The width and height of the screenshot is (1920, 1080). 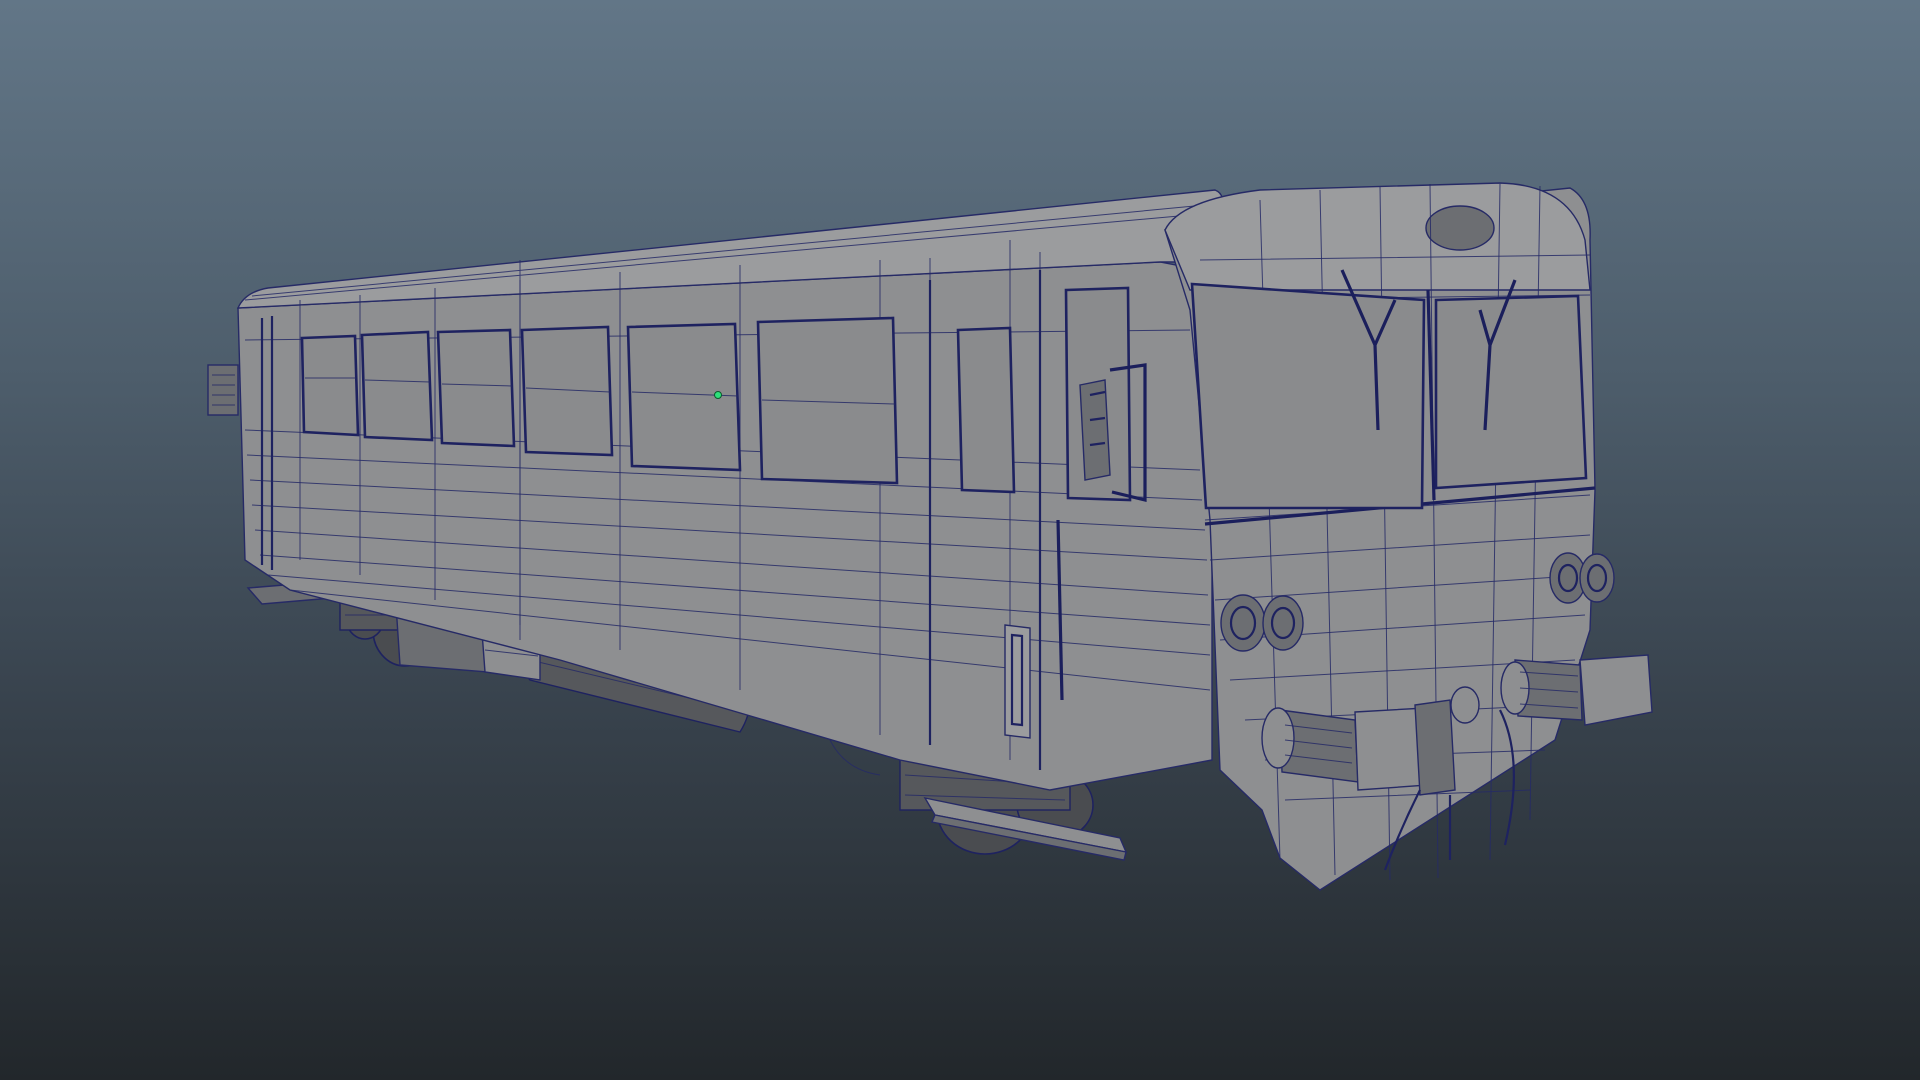 I want to click on rear-headlight, so click(x=223, y=390).